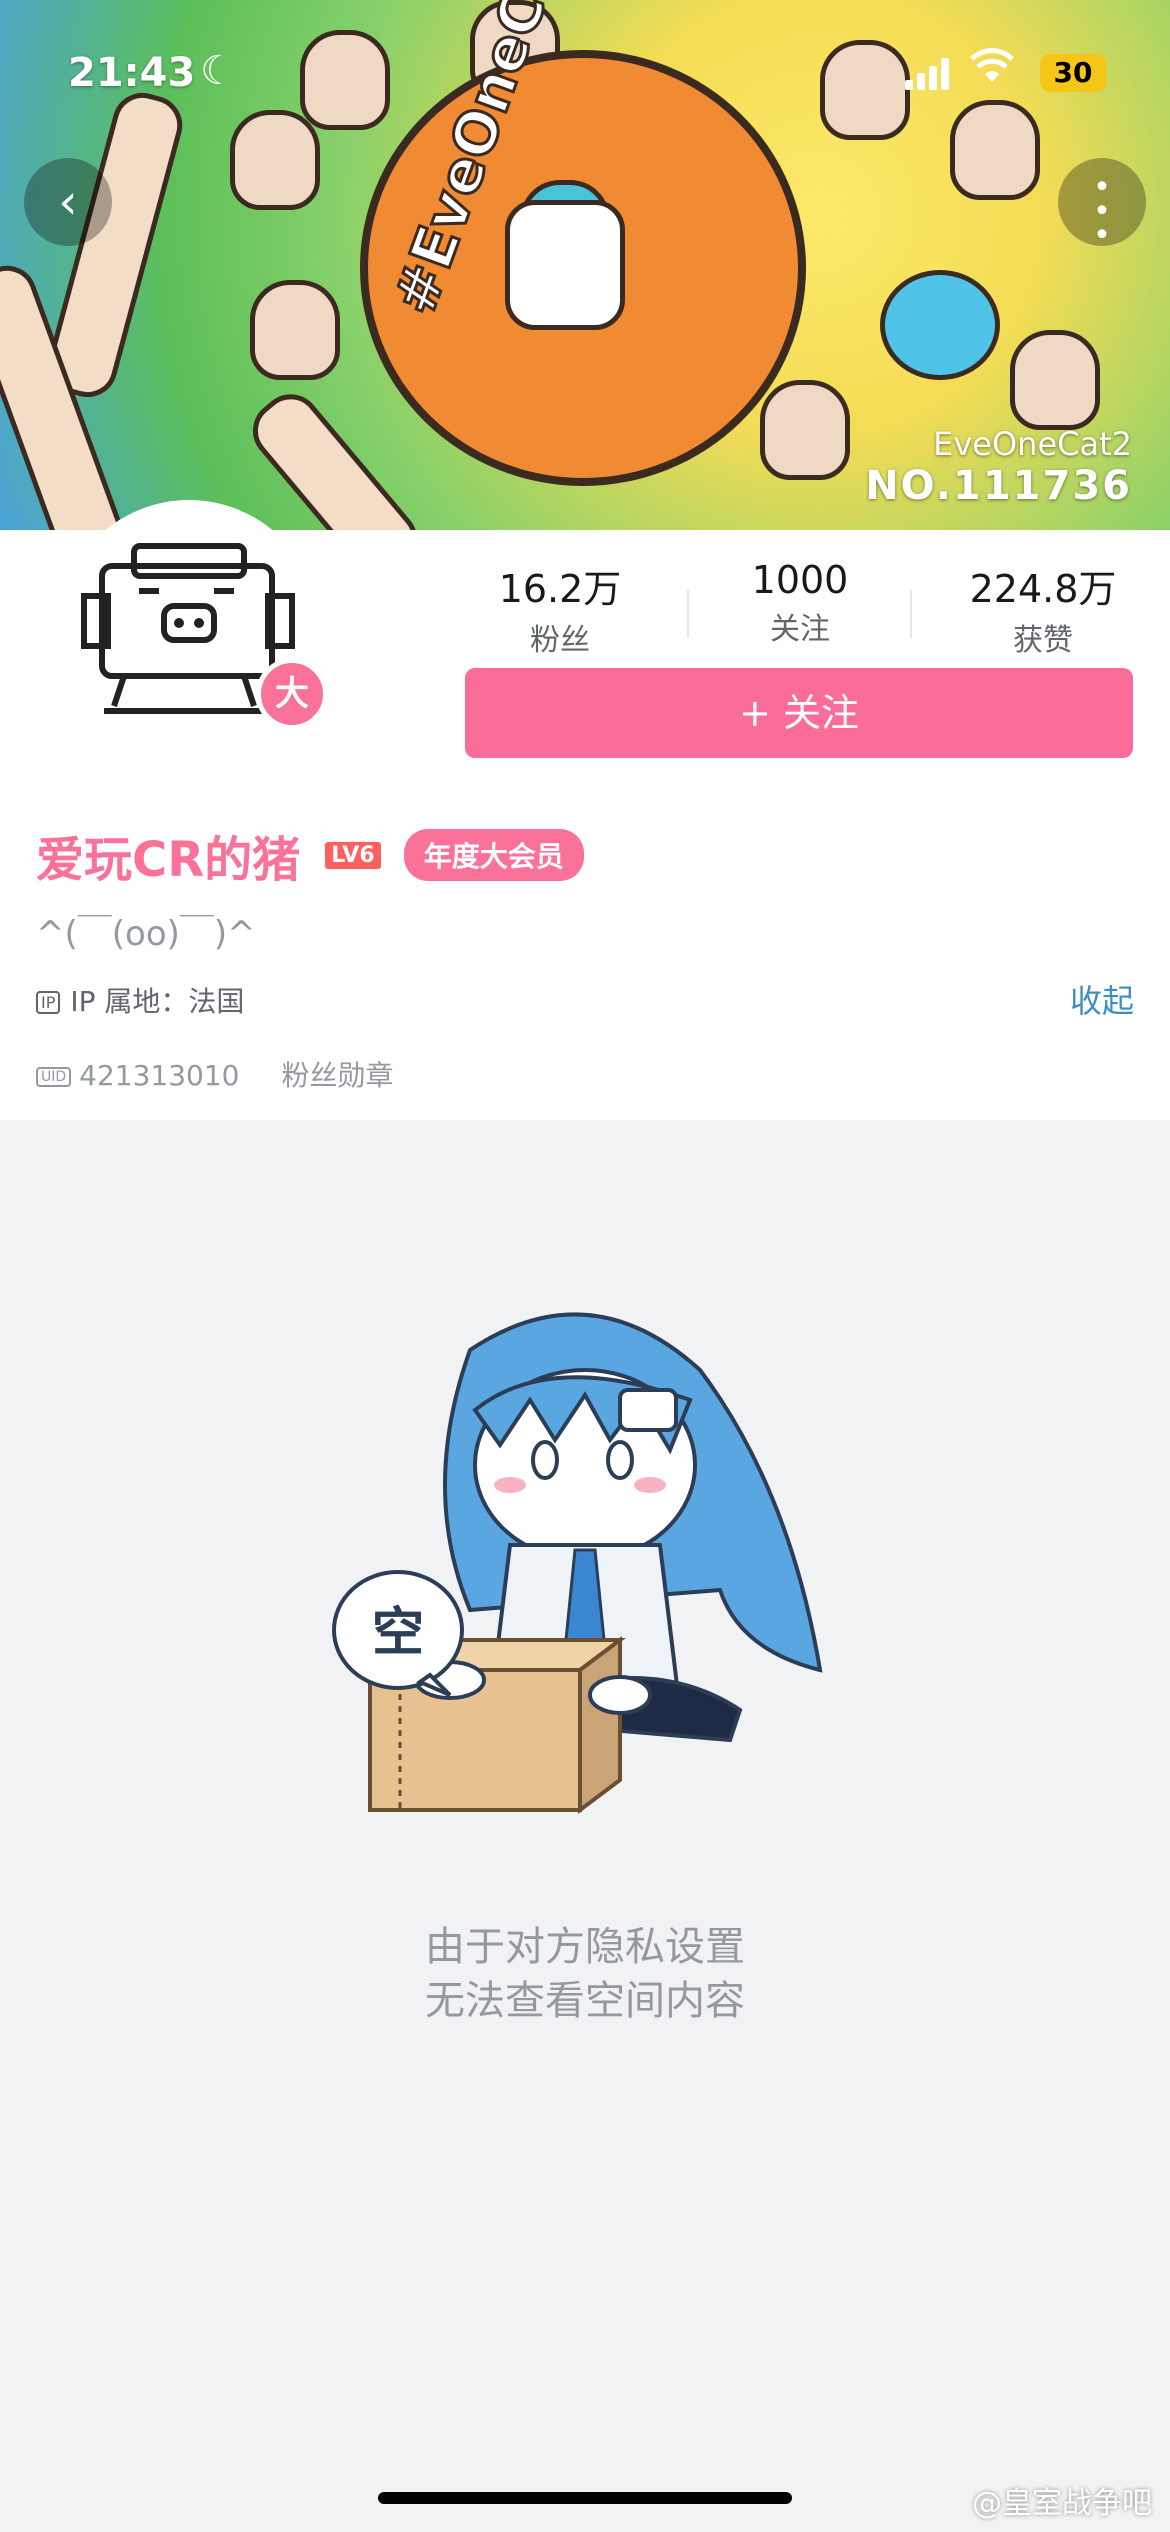 This screenshot has width=1170, height=2532. Describe the element at coordinates (48, 1002) in the screenshot. I see `ip-icon: IP` at that location.